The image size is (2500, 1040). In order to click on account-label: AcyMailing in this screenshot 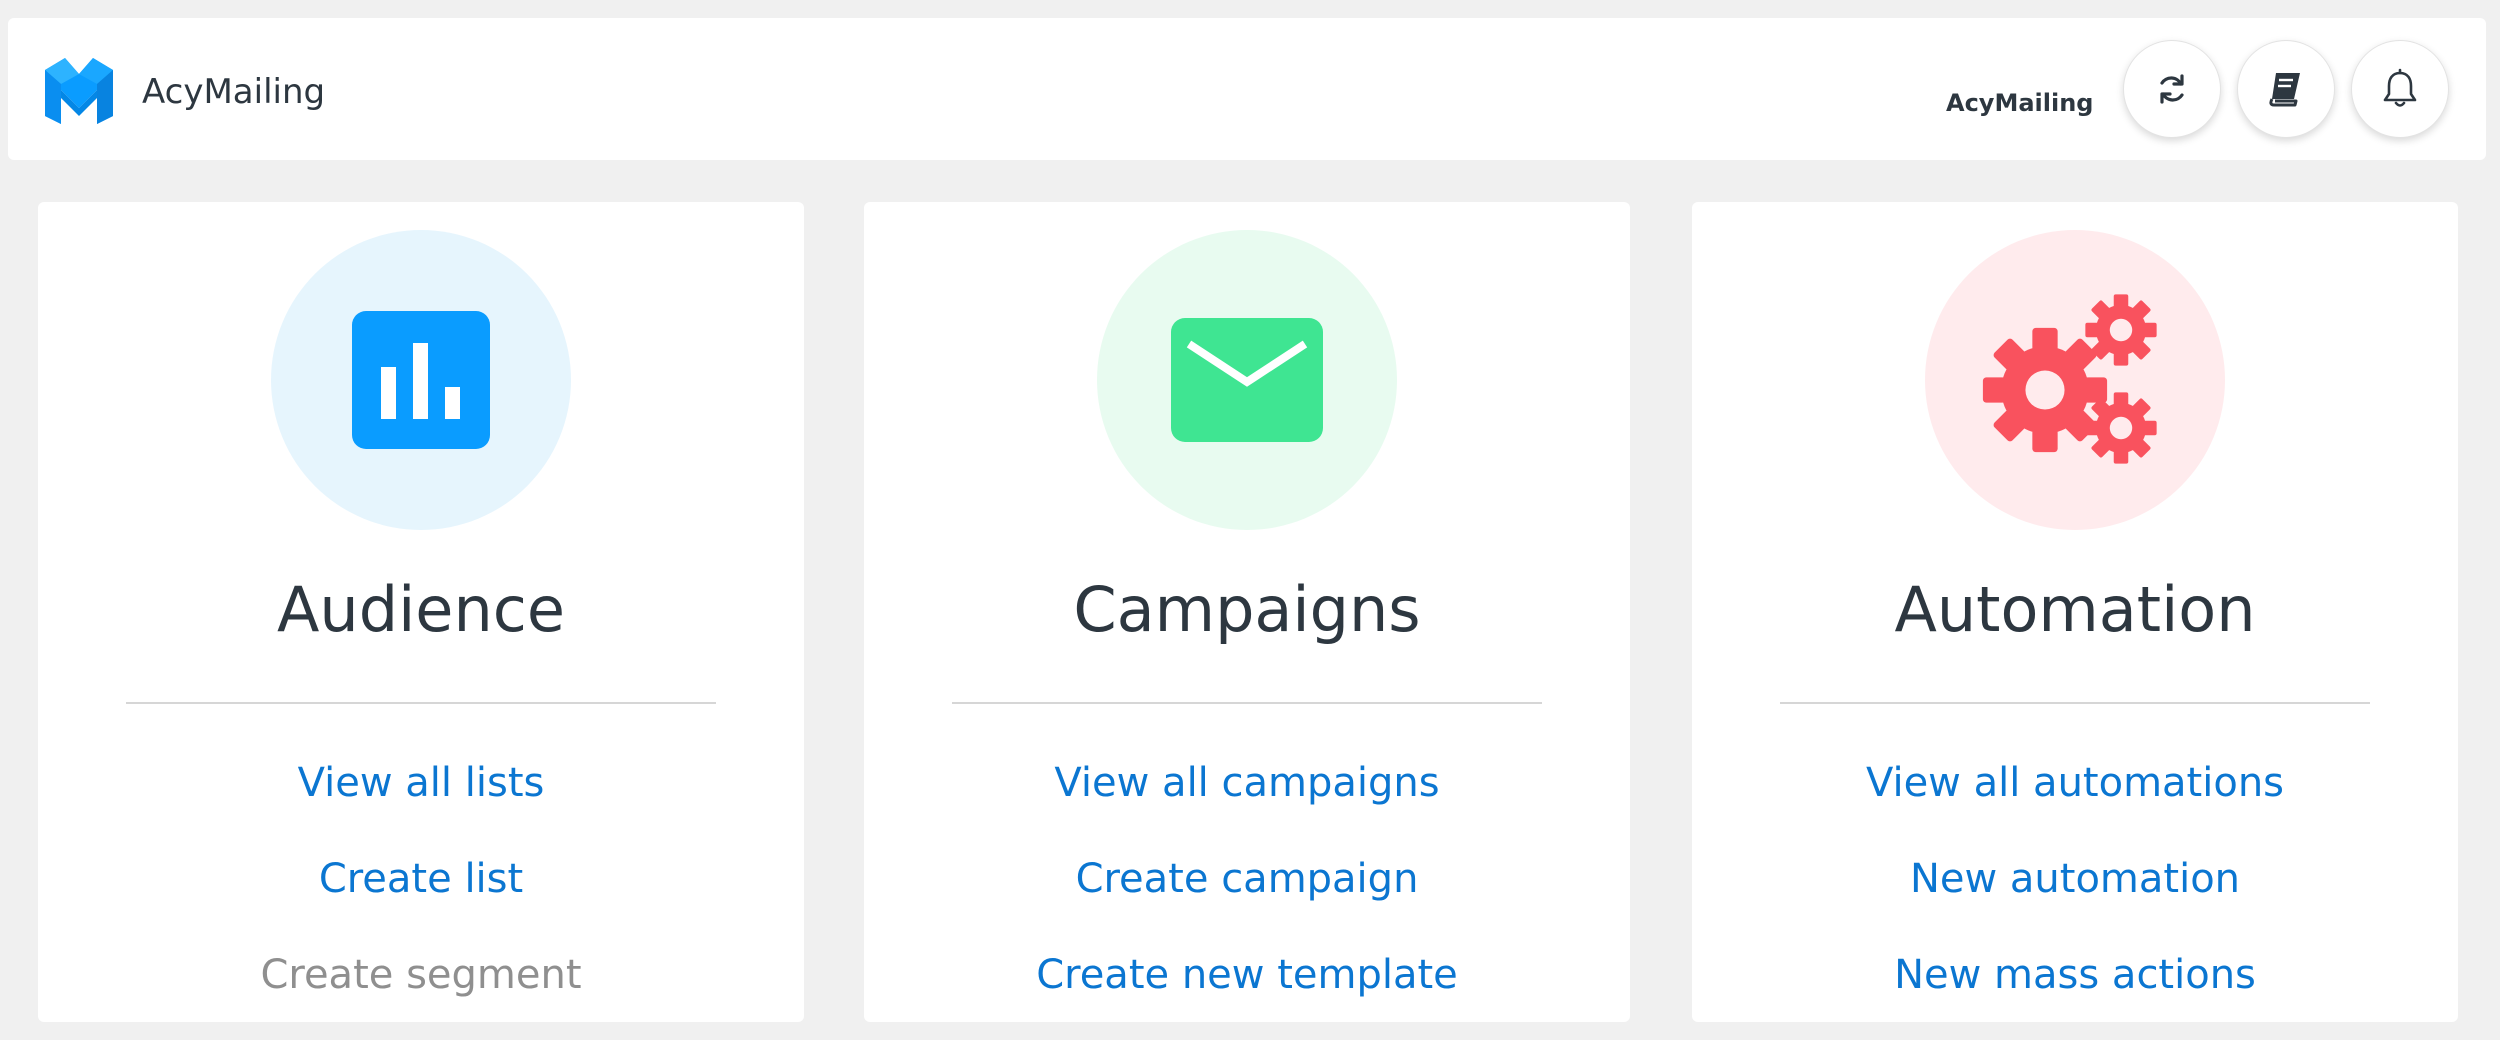, I will do `click(2020, 103)`.